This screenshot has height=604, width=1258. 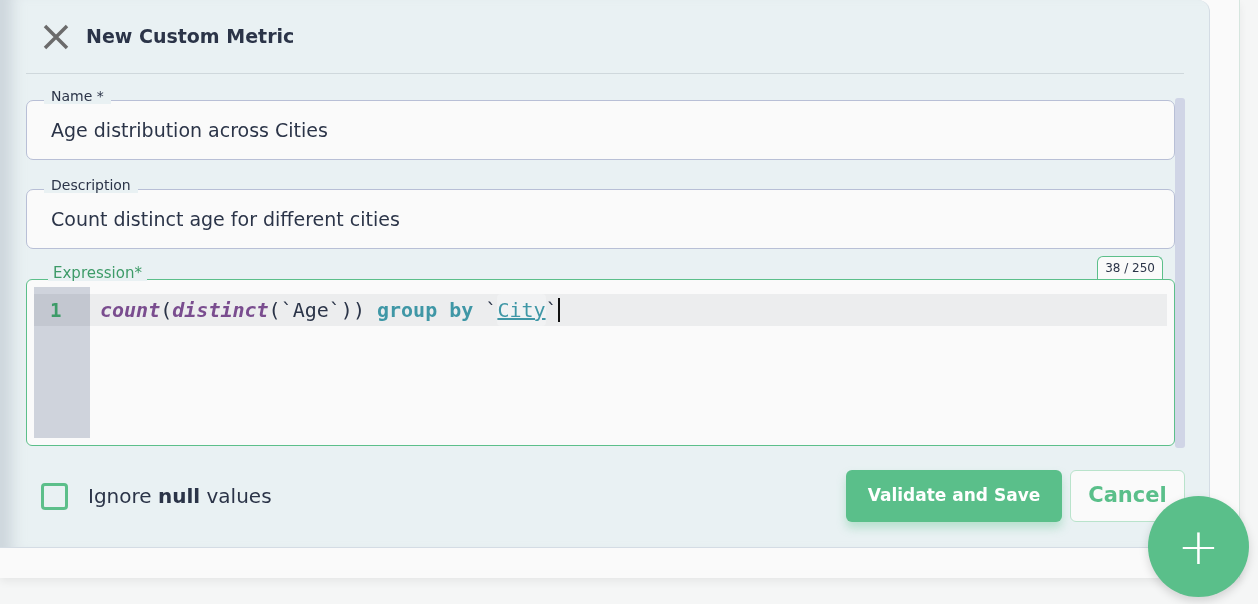 What do you see at coordinates (180, 496) in the screenshot?
I see `checkbox-label: Ignore null values` at bounding box center [180, 496].